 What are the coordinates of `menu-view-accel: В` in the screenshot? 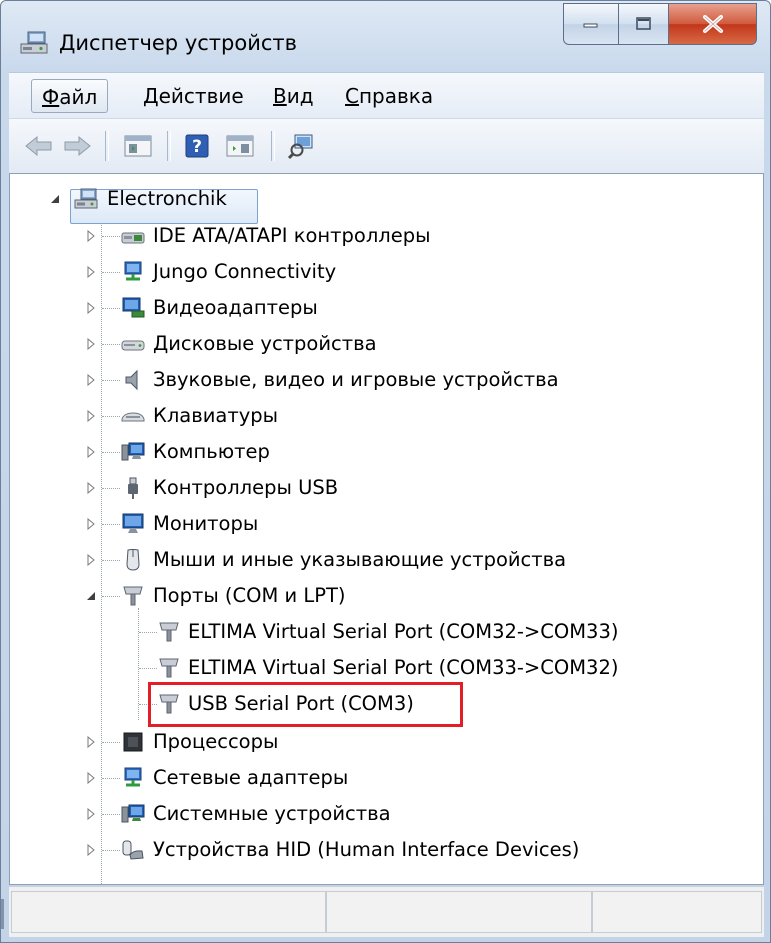 It's located at (280, 96).